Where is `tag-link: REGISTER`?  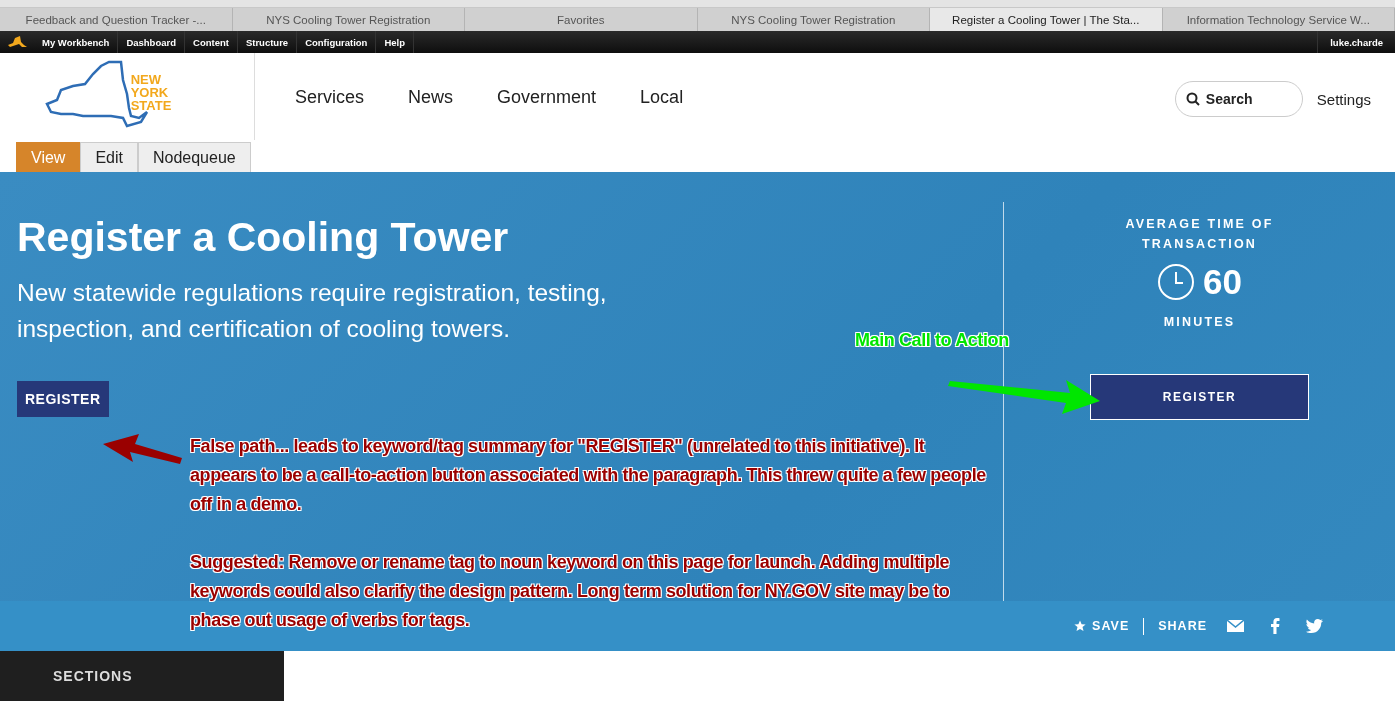
tag-link: REGISTER is located at coordinates (63, 399).